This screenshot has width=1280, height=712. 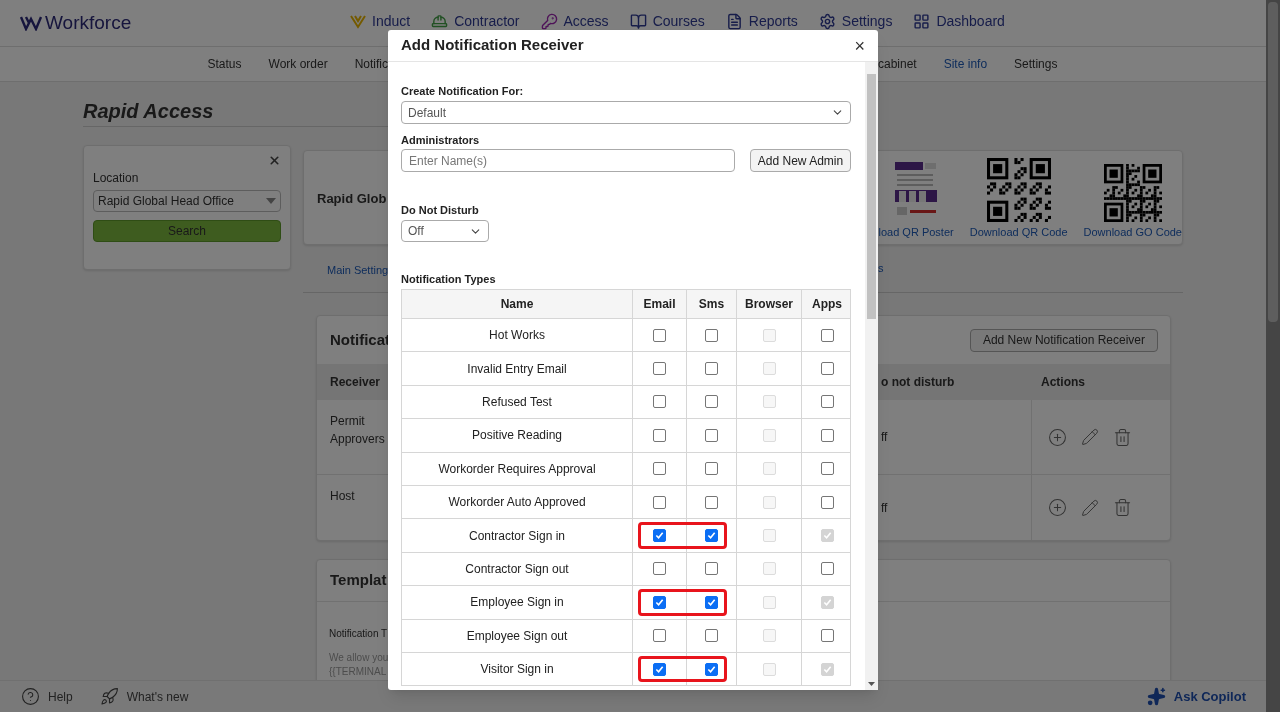 What do you see at coordinates (667, 21) in the screenshot?
I see `nav-link: Courses` at bounding box center [667, 21].